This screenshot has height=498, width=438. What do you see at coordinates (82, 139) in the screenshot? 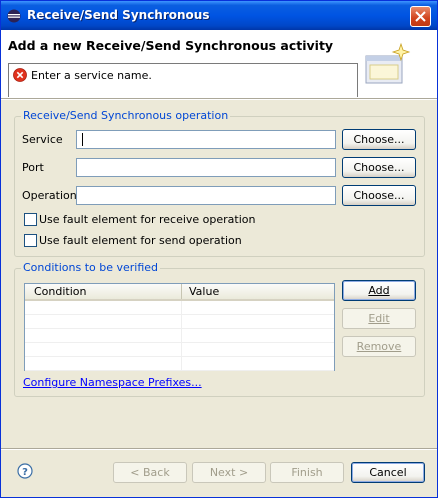
I see `text-caret` at bounding box center [82, 139].